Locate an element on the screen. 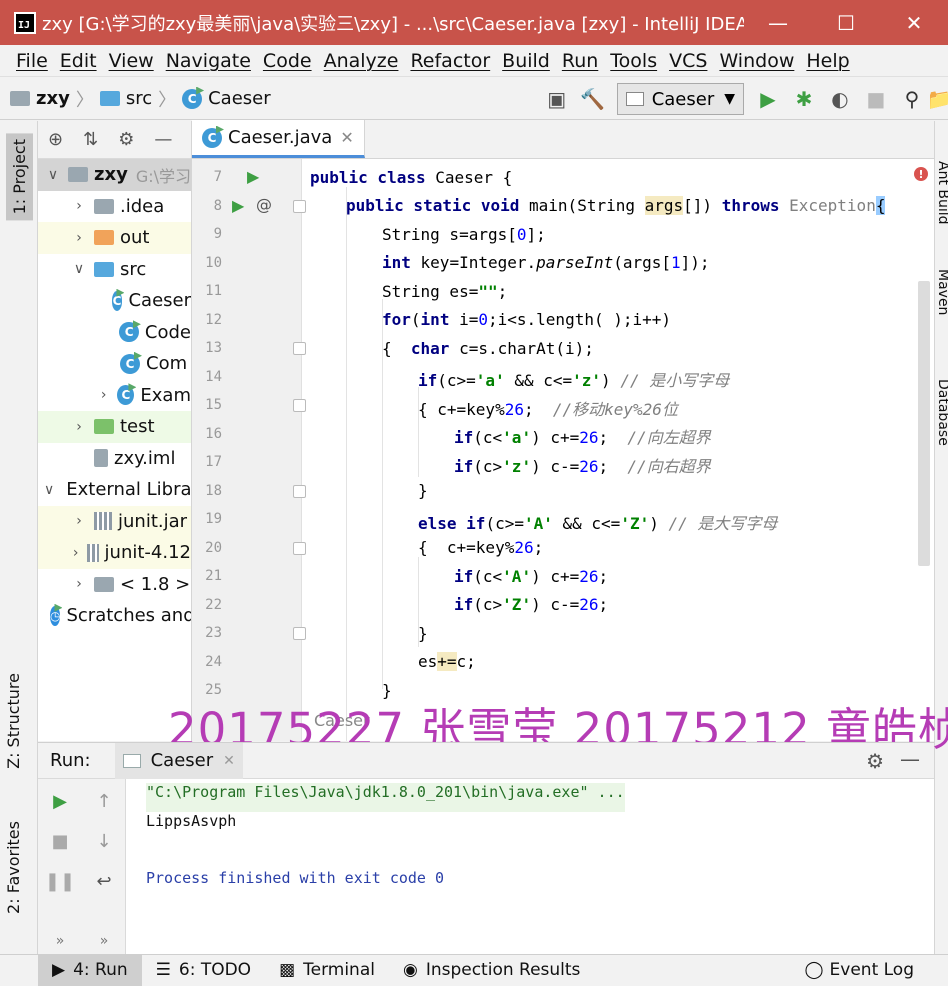  tab-maven: Maven is located at coordinates (941, 292).